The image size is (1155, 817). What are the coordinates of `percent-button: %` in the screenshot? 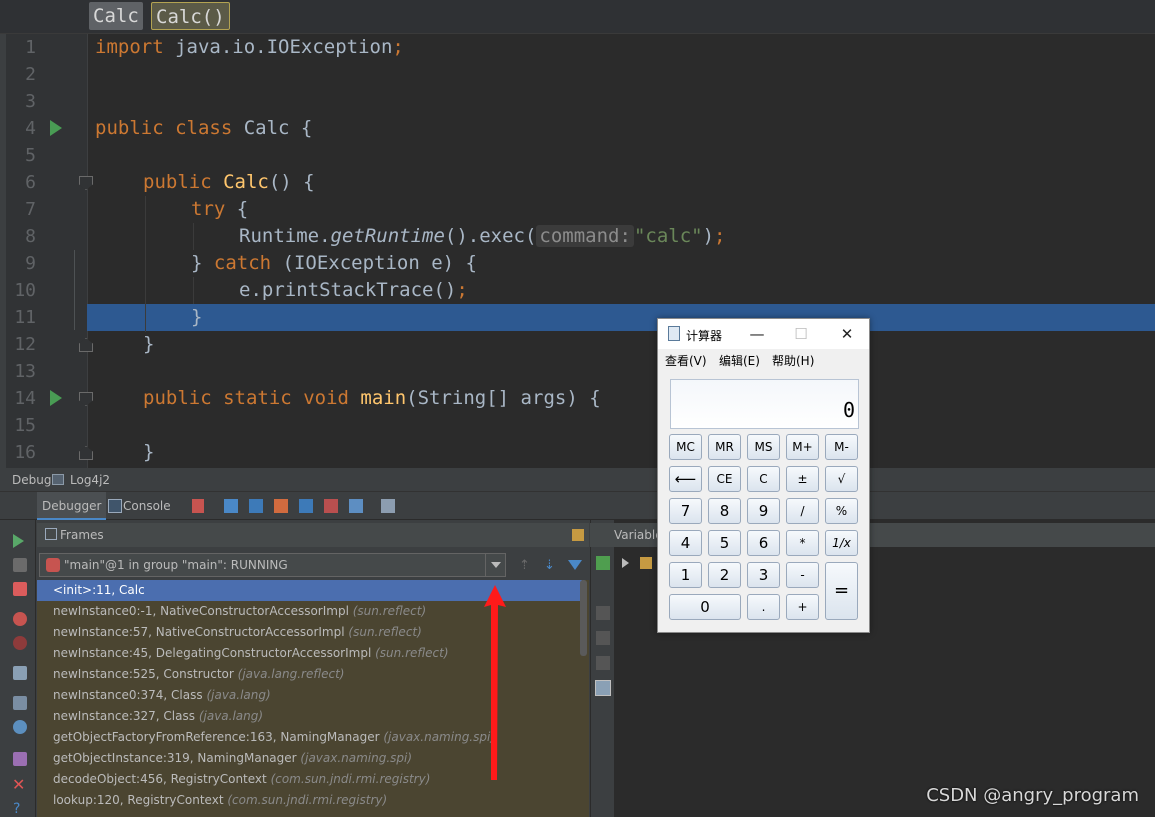 It's located at (841, 511).